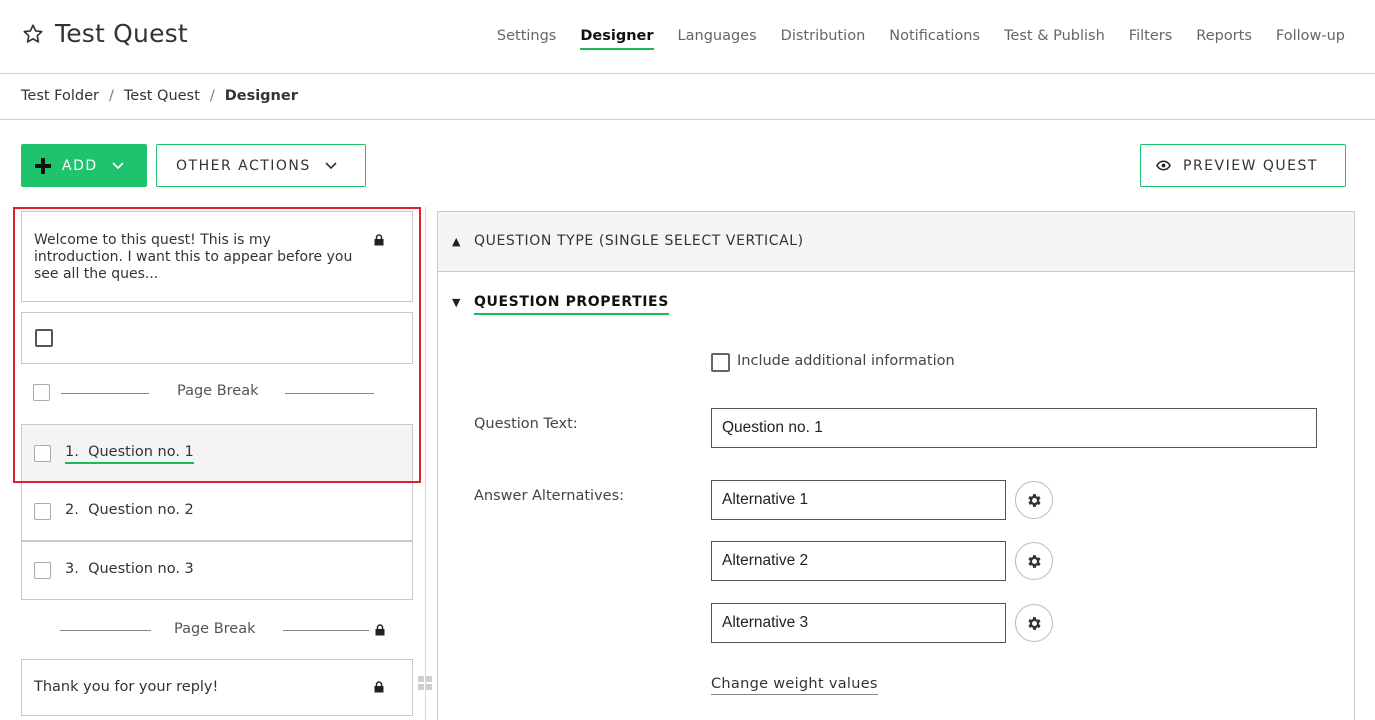 The image size is (1375, 720). I want to click on question-label: 1. Question no. 1, so click(129, 454).